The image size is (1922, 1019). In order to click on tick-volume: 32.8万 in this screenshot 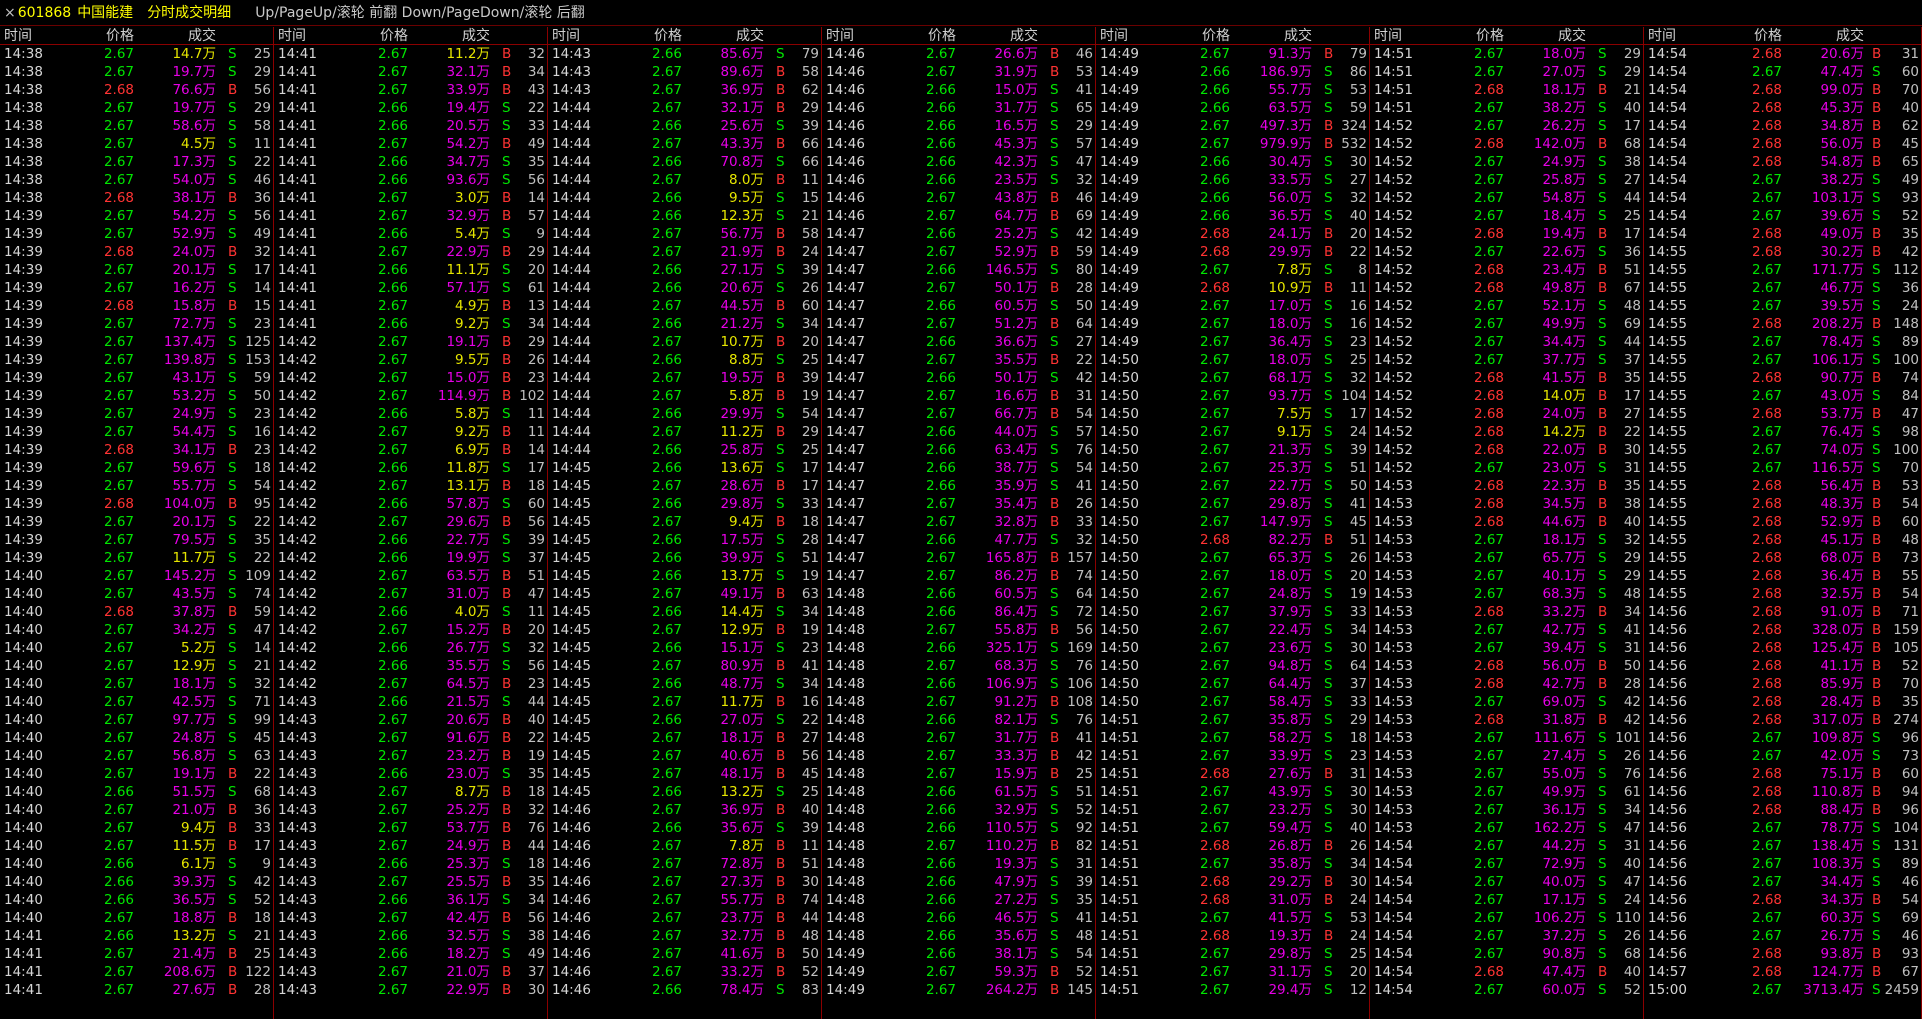, I will do `click(1016, 522)`.